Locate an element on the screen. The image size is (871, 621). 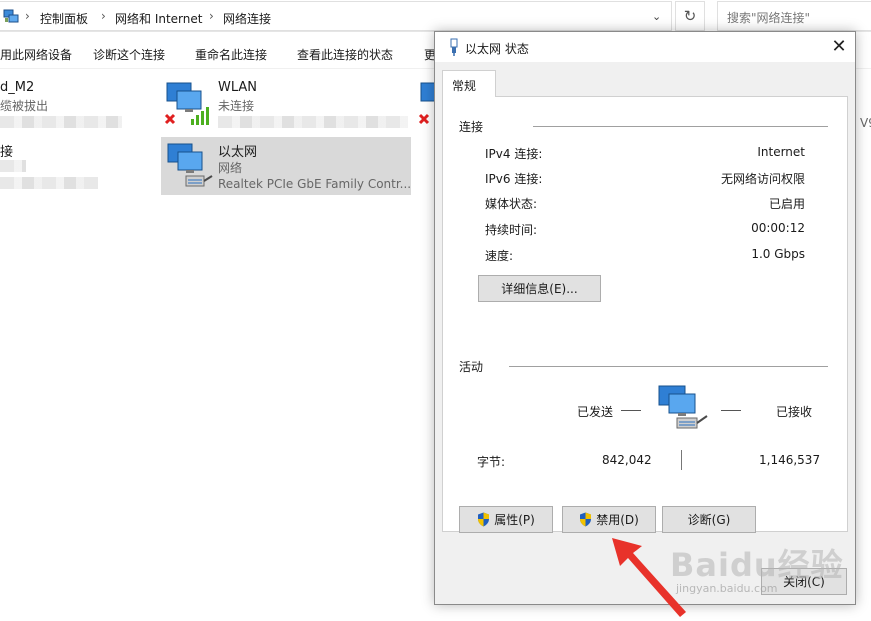
view-status-command: 查看此连接的状态 is located at coordinates (345, 54).